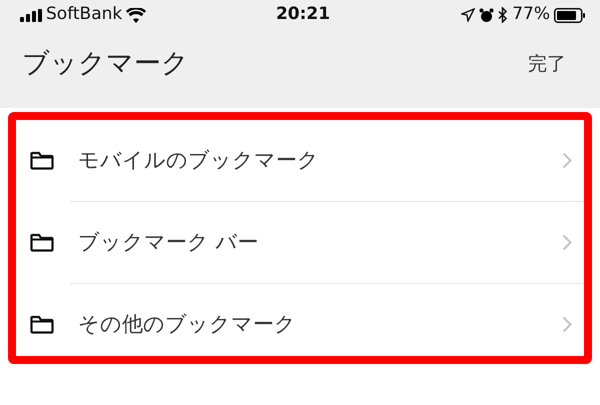 Image resolution: width=600 pixels, height=405 pixels. Describe the element at coordinates (31, 15) in the screenshot. I see `signal-icon` at that location.